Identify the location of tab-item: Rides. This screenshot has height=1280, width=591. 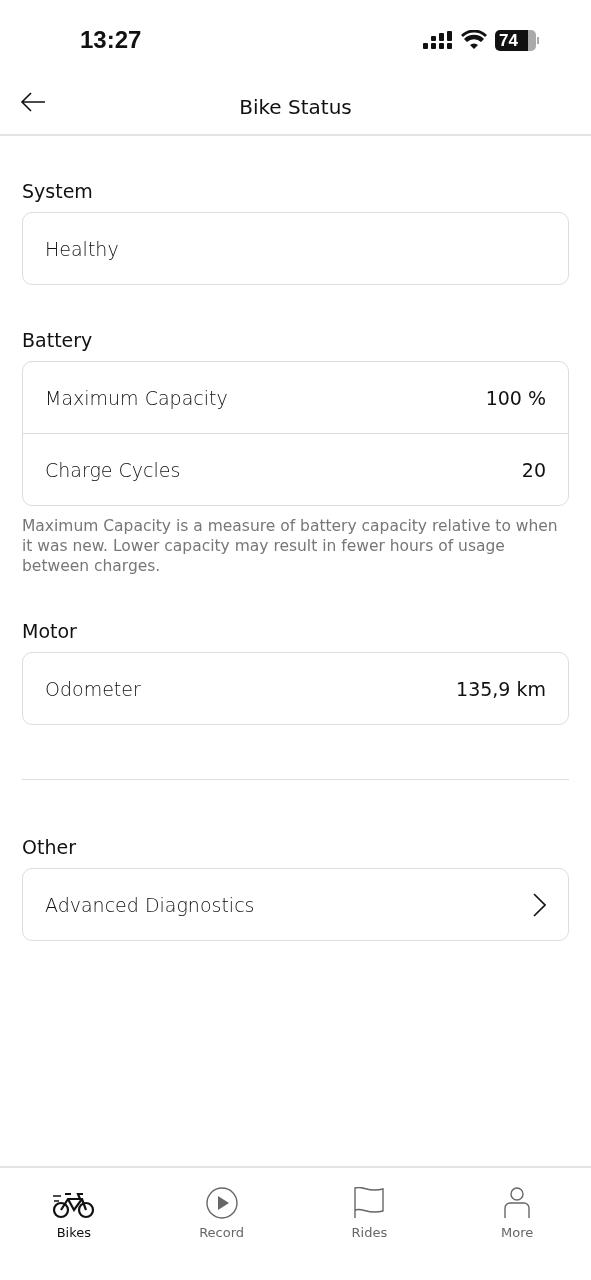
(369, 1208).